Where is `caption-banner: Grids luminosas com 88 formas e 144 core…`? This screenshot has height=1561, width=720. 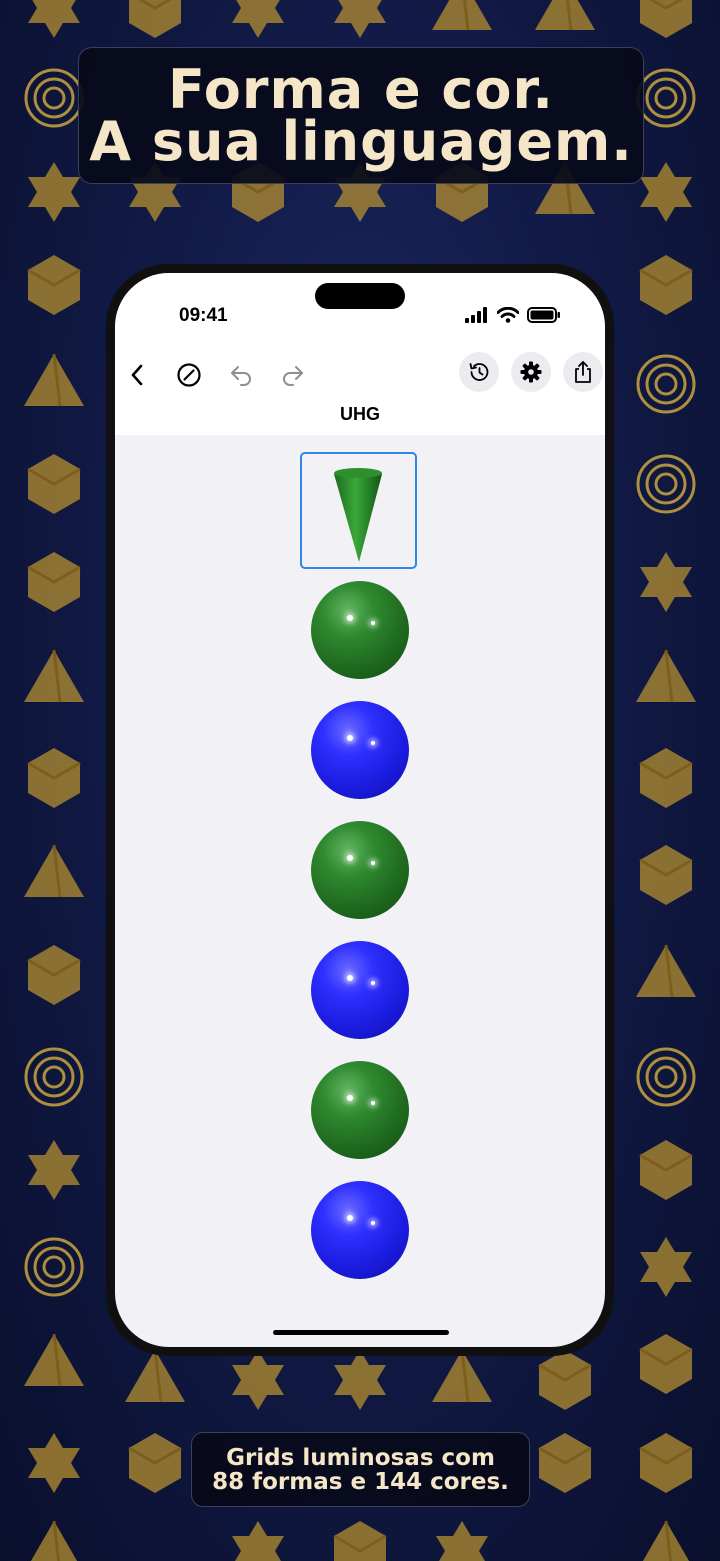 caption-banner: Grids luminosas com 88 formas e 144 core… is located at coordinates (360, 1469).